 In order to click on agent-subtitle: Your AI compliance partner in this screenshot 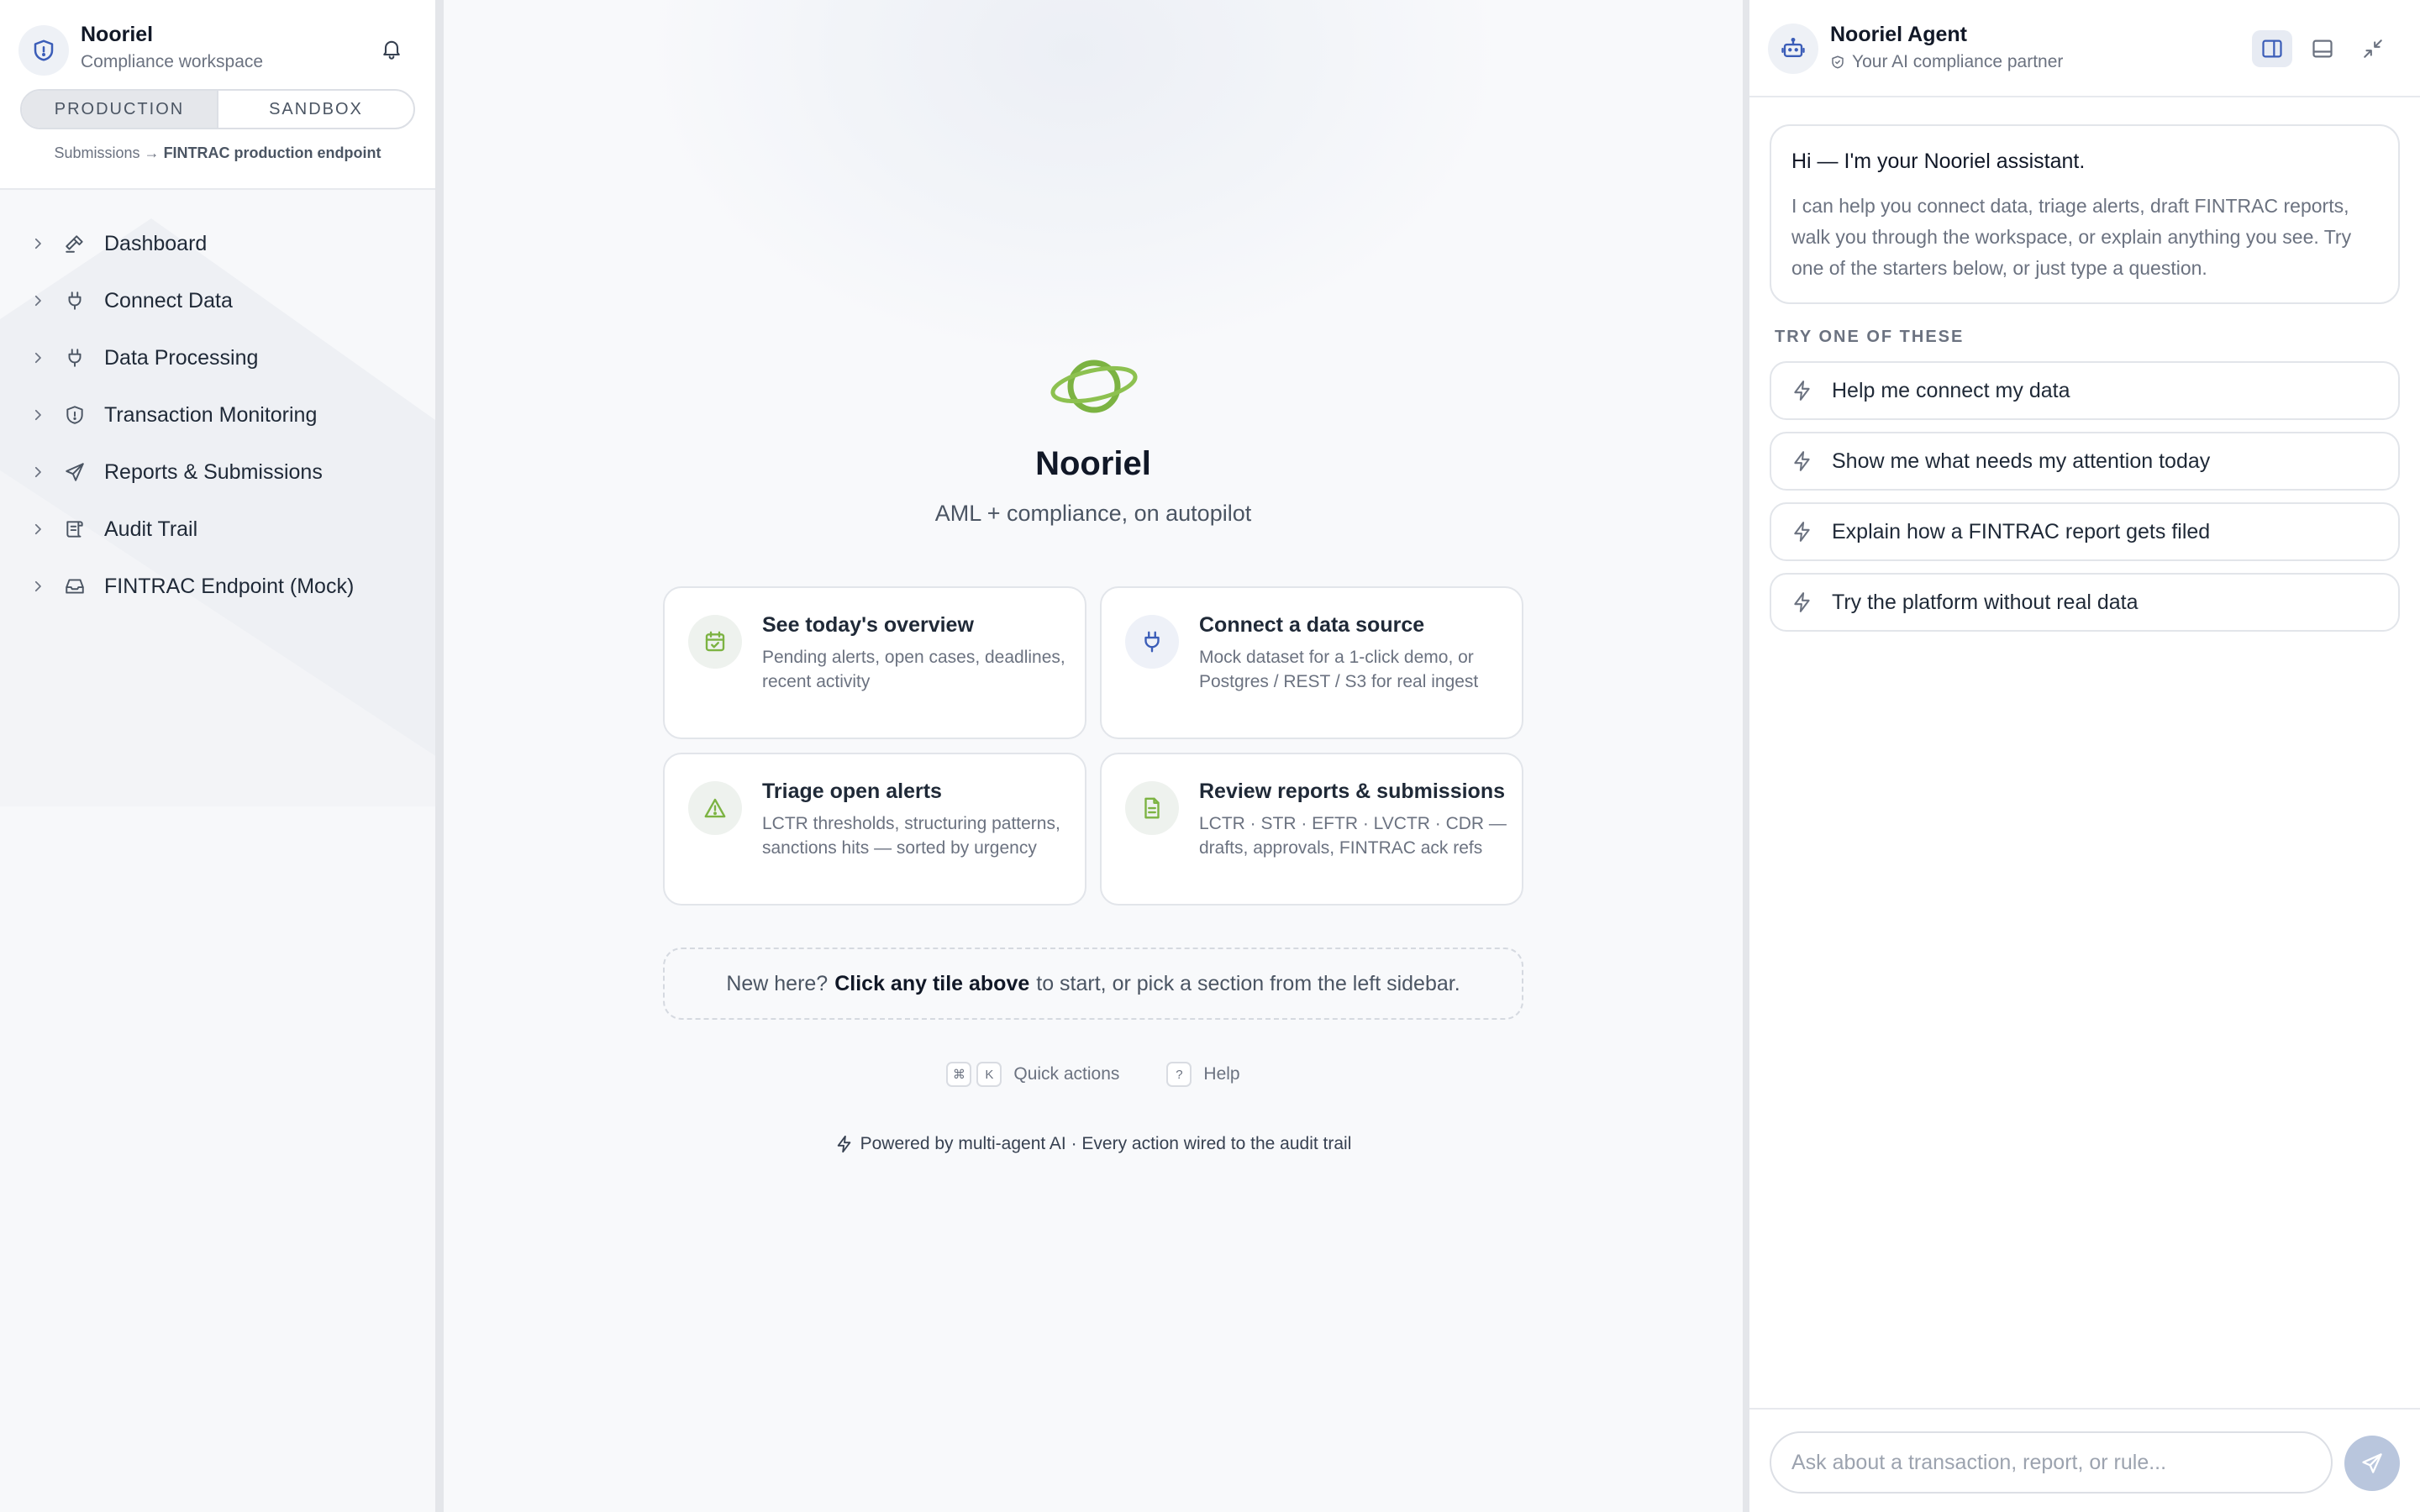, I will do `click(1946, 62)`.